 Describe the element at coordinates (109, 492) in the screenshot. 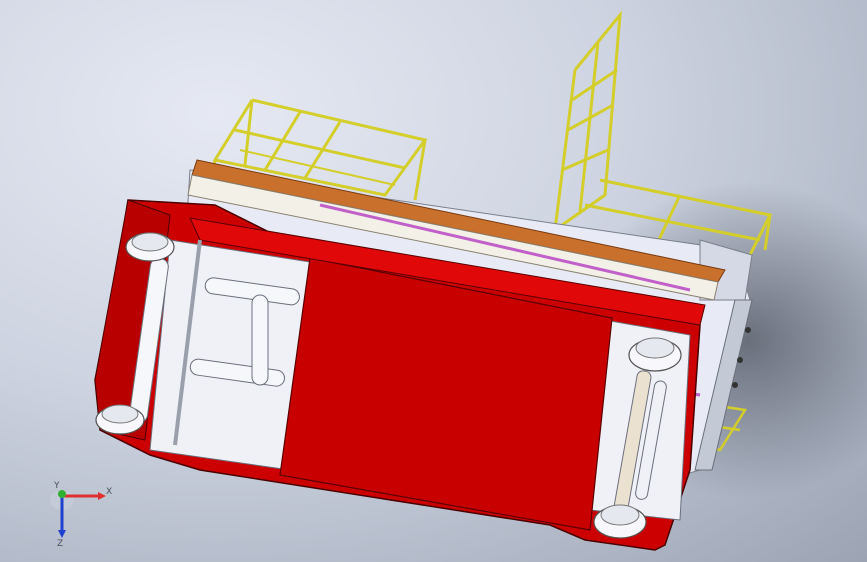

I see `x-axis-label: X` at that location.